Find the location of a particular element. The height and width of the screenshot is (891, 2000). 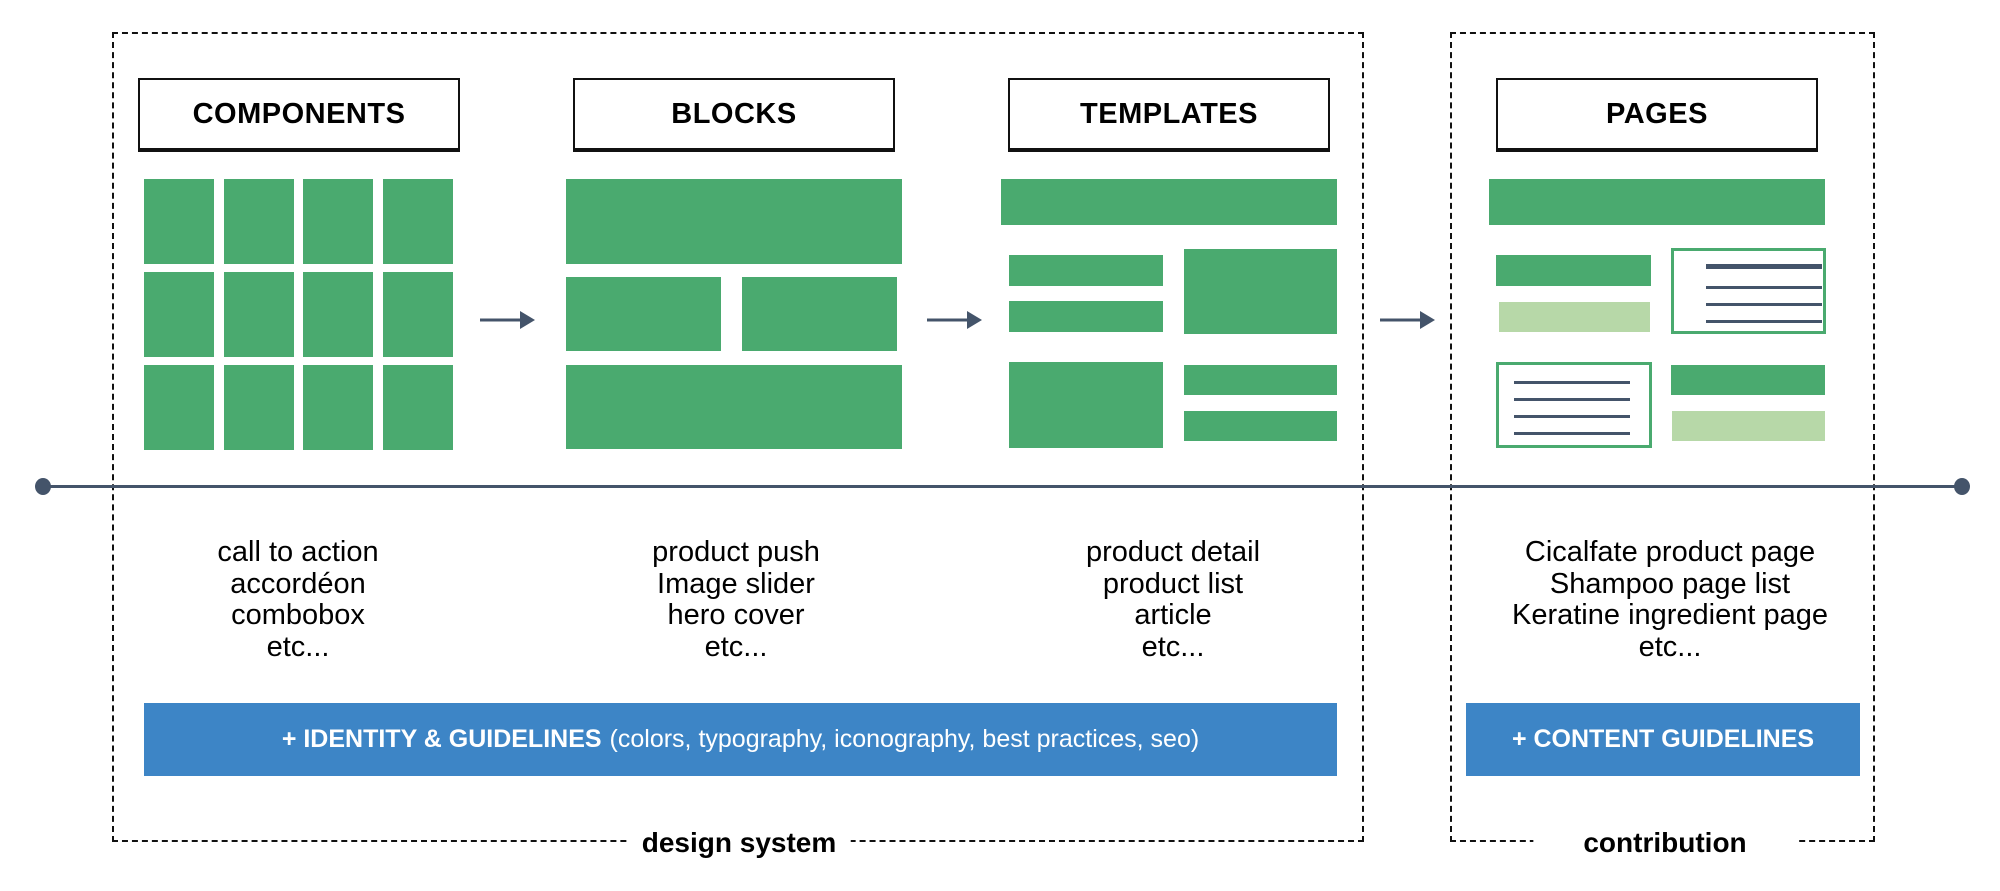

example-item: Shampoo page list is located at coordinates (1670, 583).